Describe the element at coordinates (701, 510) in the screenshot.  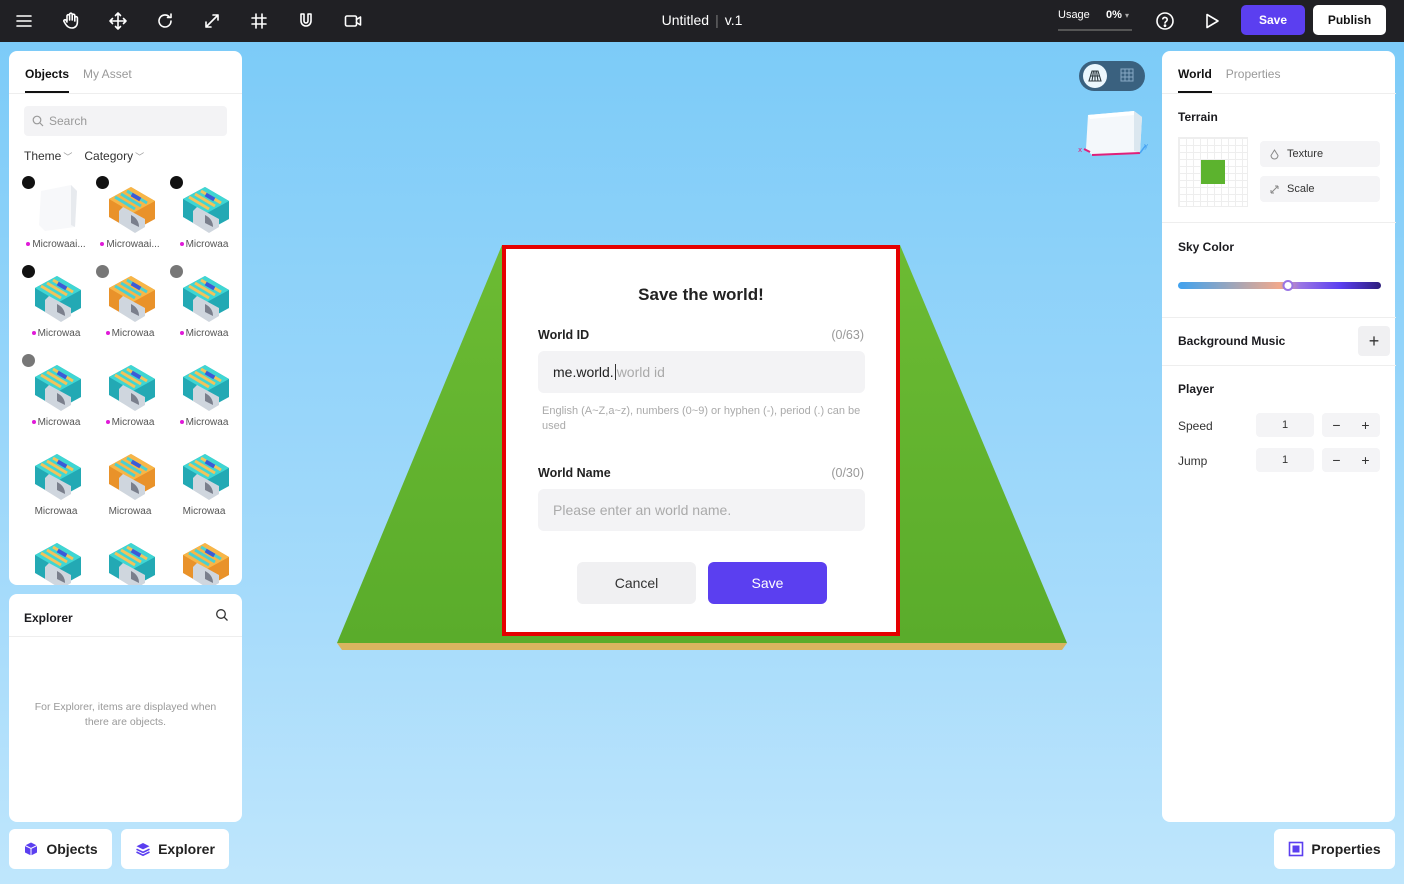
I see `world-name-input: Please enter an world name.` at that location.